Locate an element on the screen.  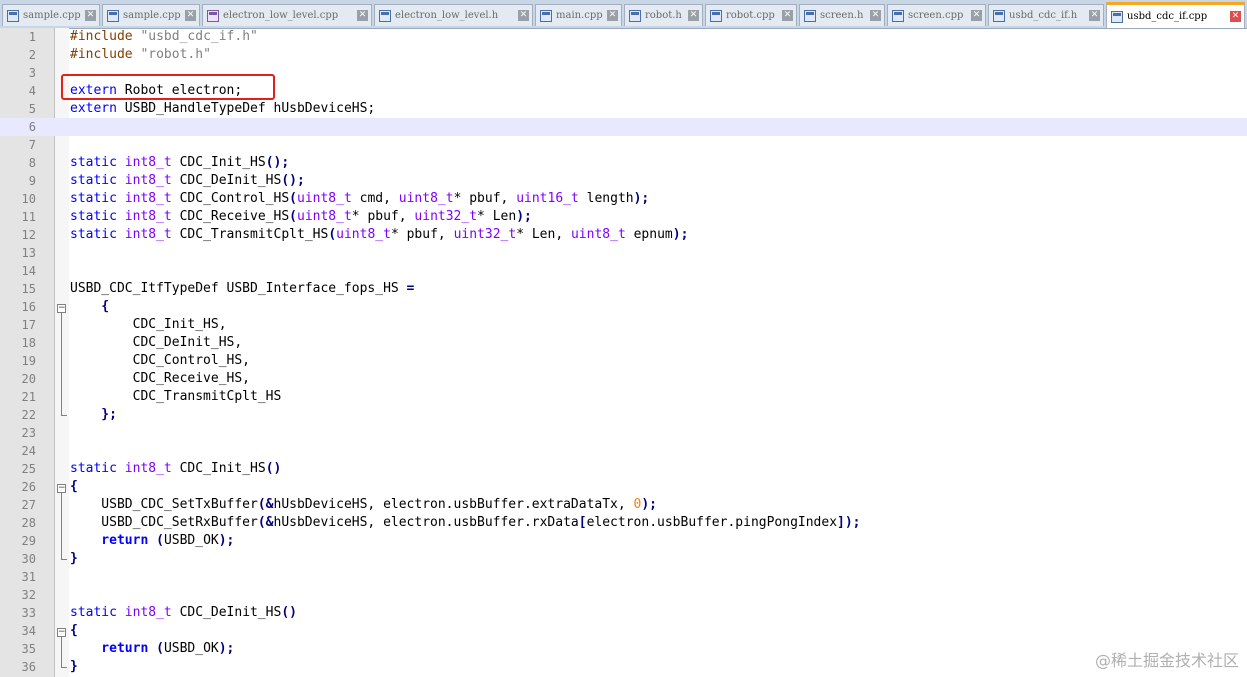
tab-usbd-cdc-if-h: usbd_cdc_if.h ✕ is located at coordinates (1046, 15).